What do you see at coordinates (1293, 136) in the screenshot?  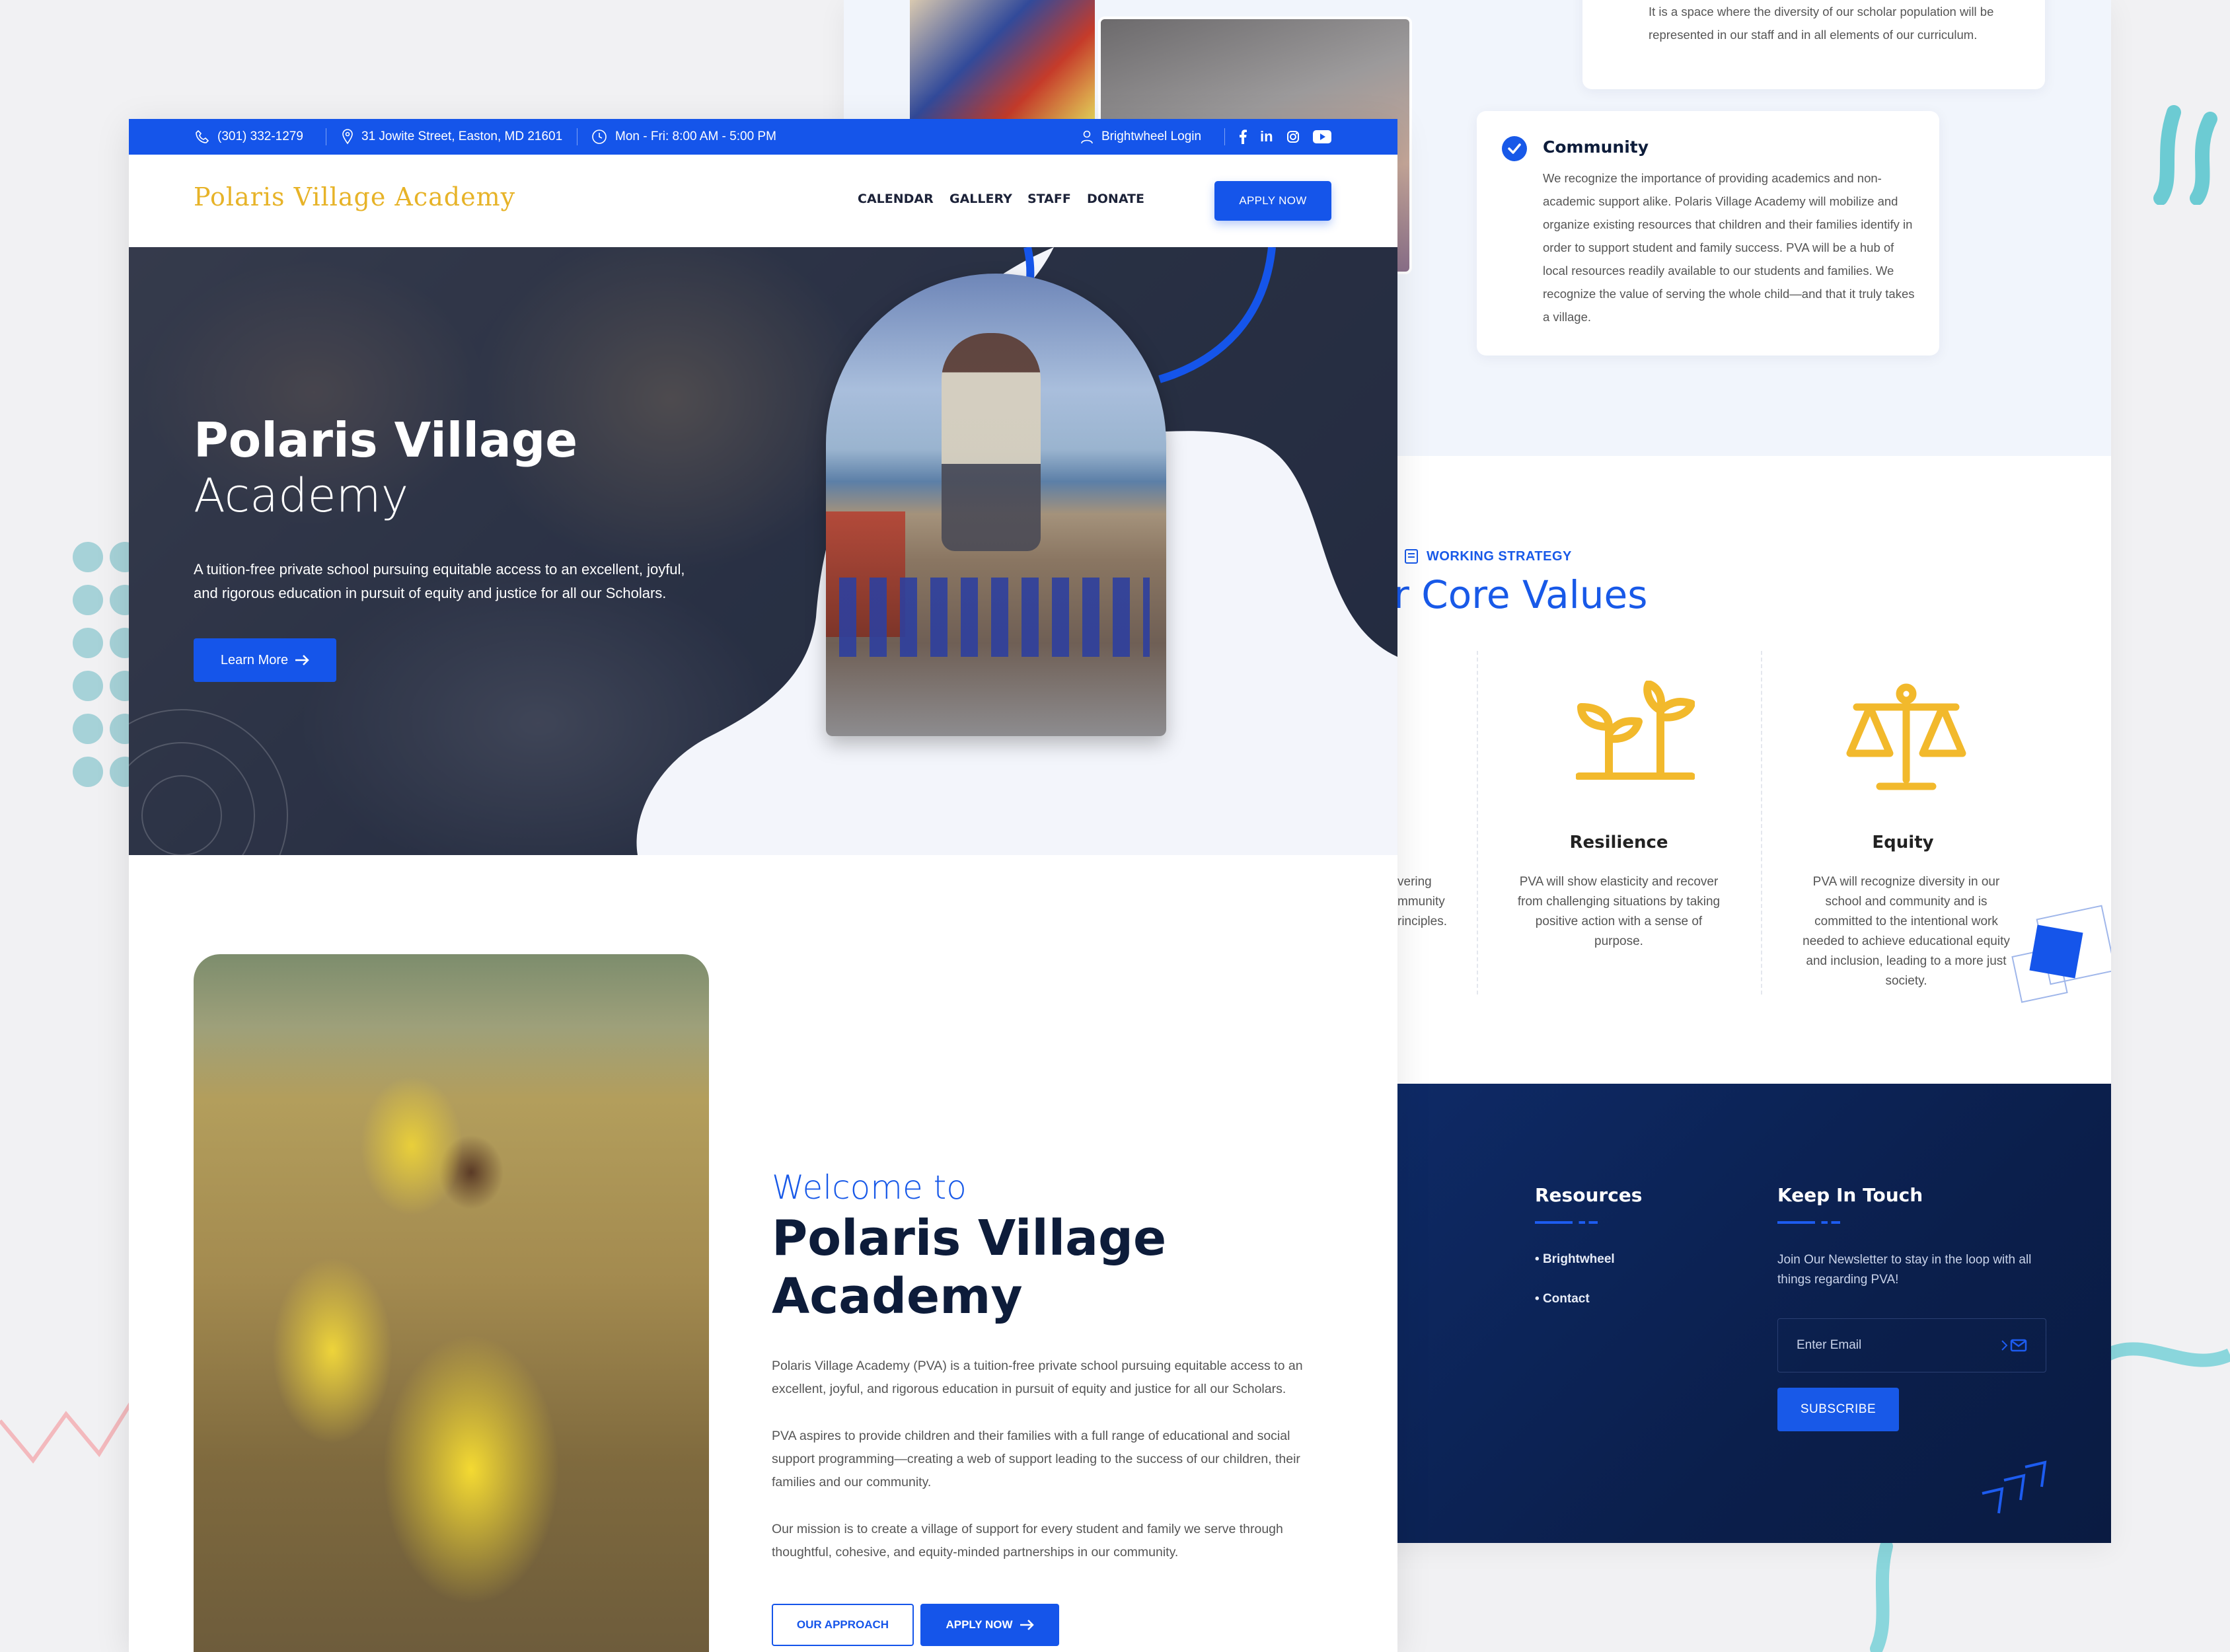 I see `instagram-icon` at bounding box center [1293, 136].